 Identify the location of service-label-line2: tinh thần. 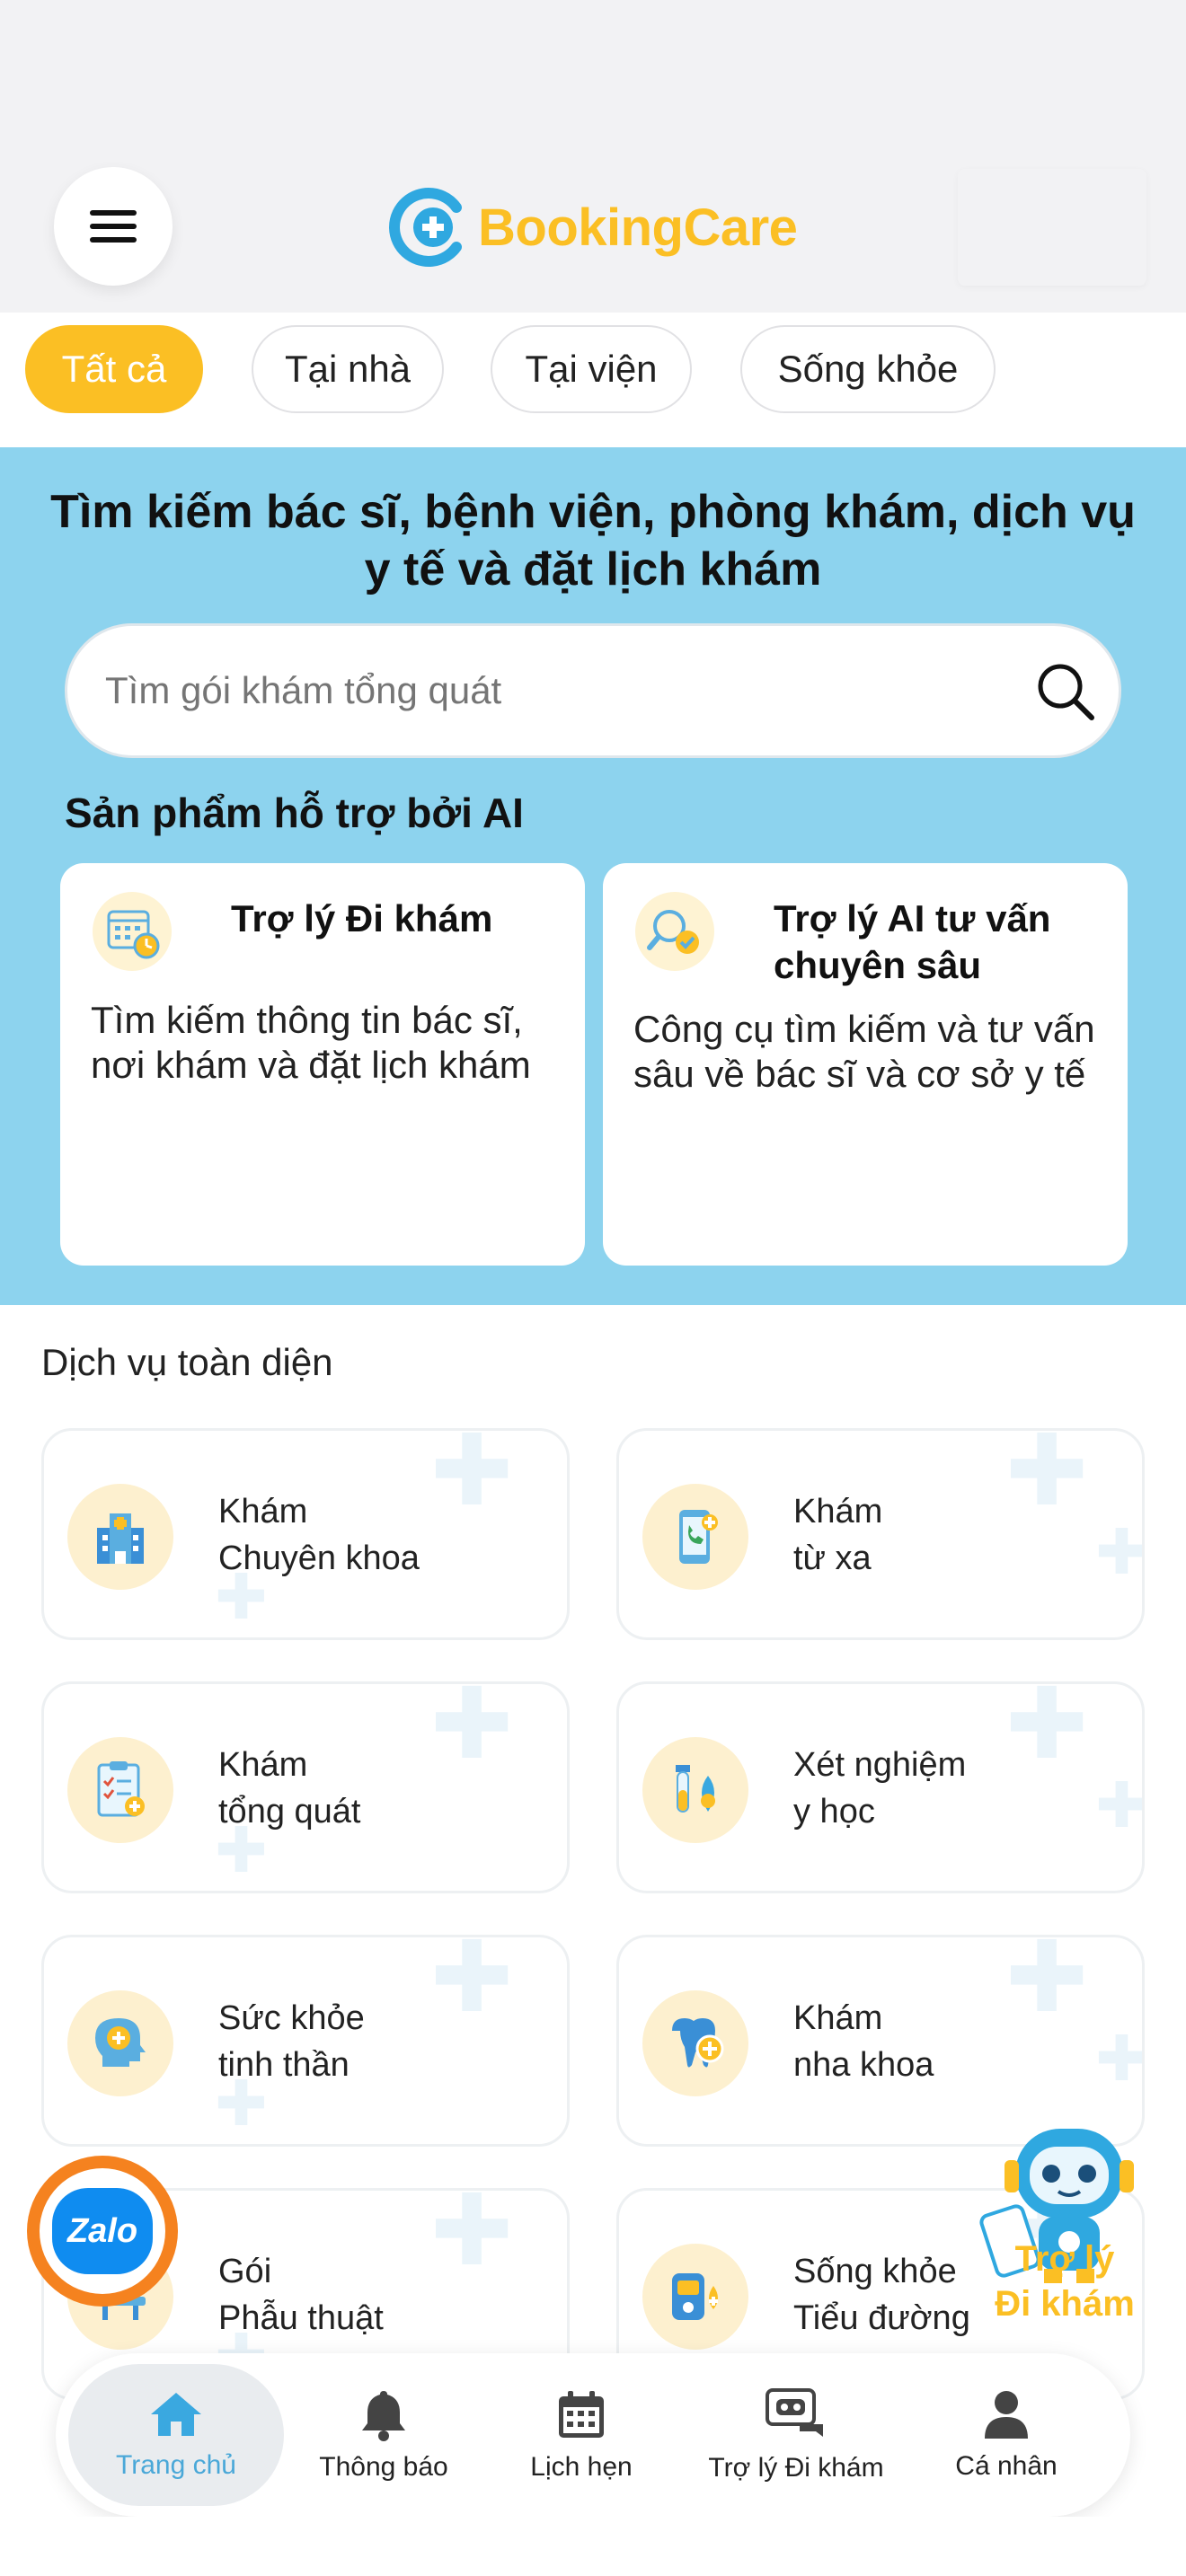
(284, 2065).